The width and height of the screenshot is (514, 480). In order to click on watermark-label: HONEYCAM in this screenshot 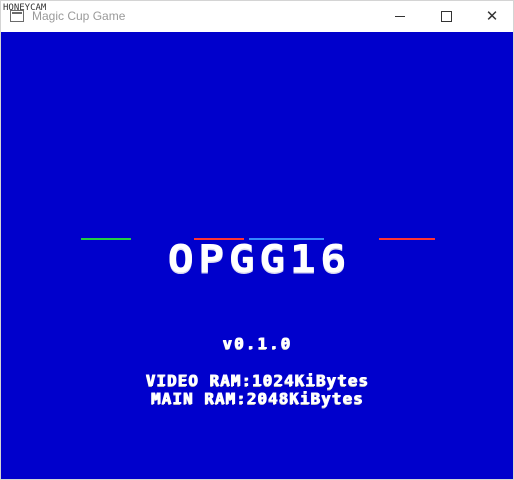, I will do `click(25, 8)`.